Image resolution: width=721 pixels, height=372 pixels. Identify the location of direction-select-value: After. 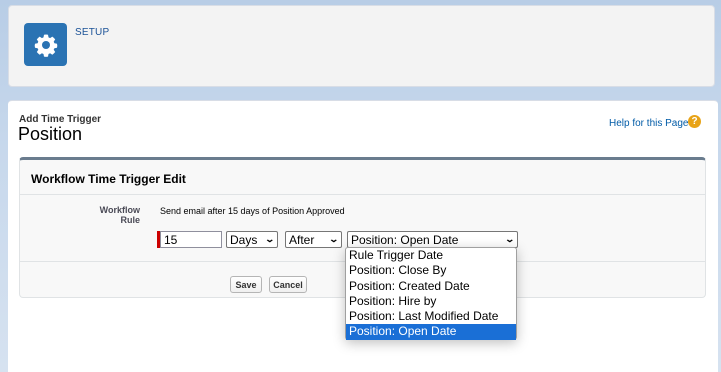
(302, 239).